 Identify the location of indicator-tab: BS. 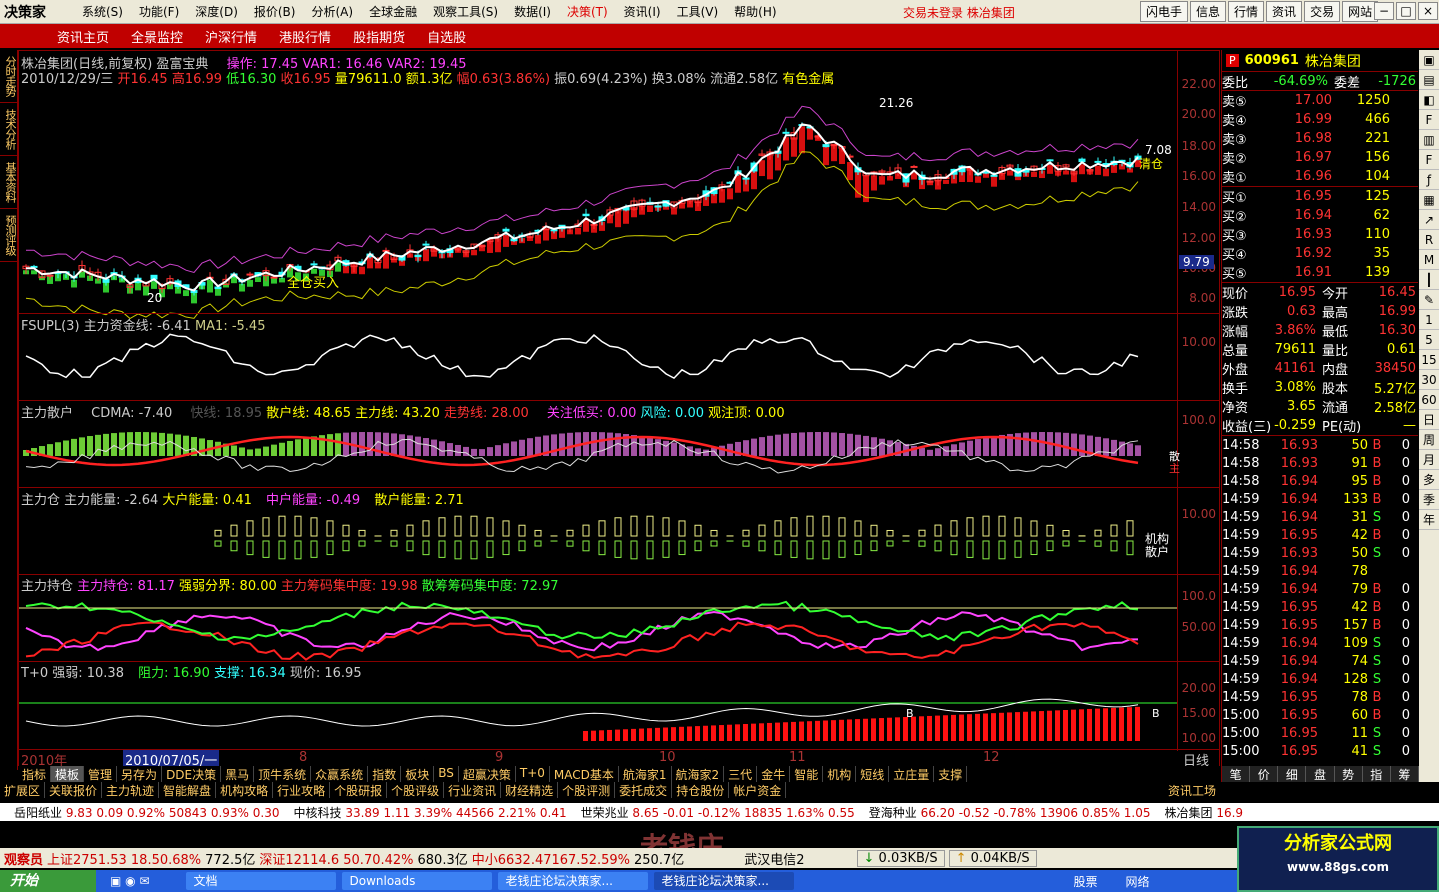
(446, 774).